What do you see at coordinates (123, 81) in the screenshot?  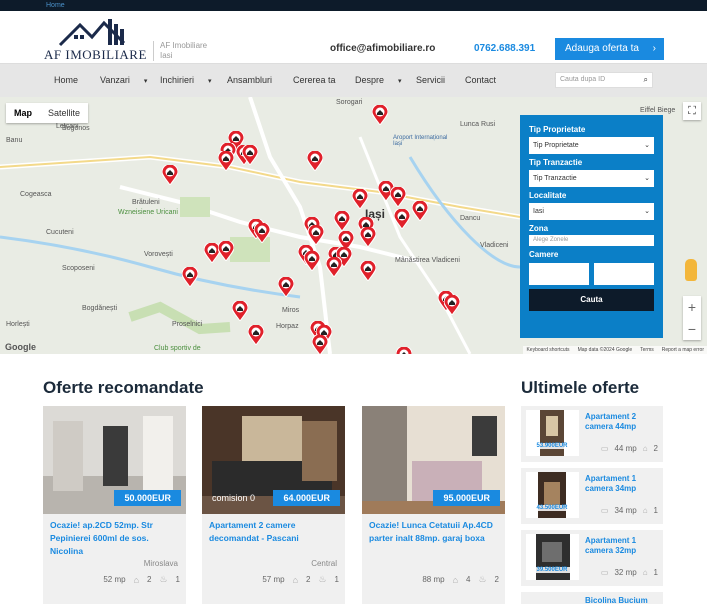 I see `nav-vanzari: Vanzari ▾` at bounding box center [123, 81].